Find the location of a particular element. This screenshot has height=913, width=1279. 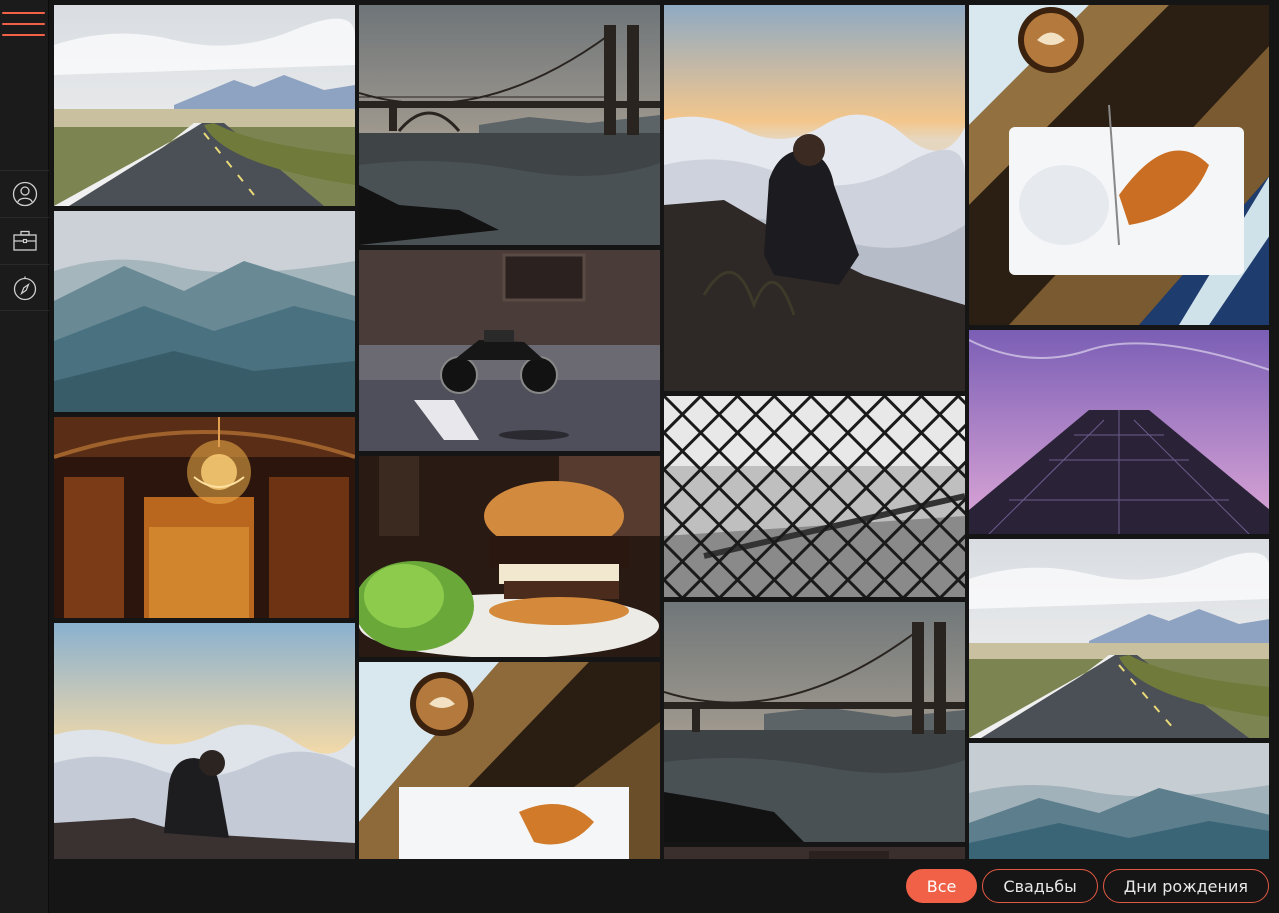

compass-icon is located at coordinates (24, 288).